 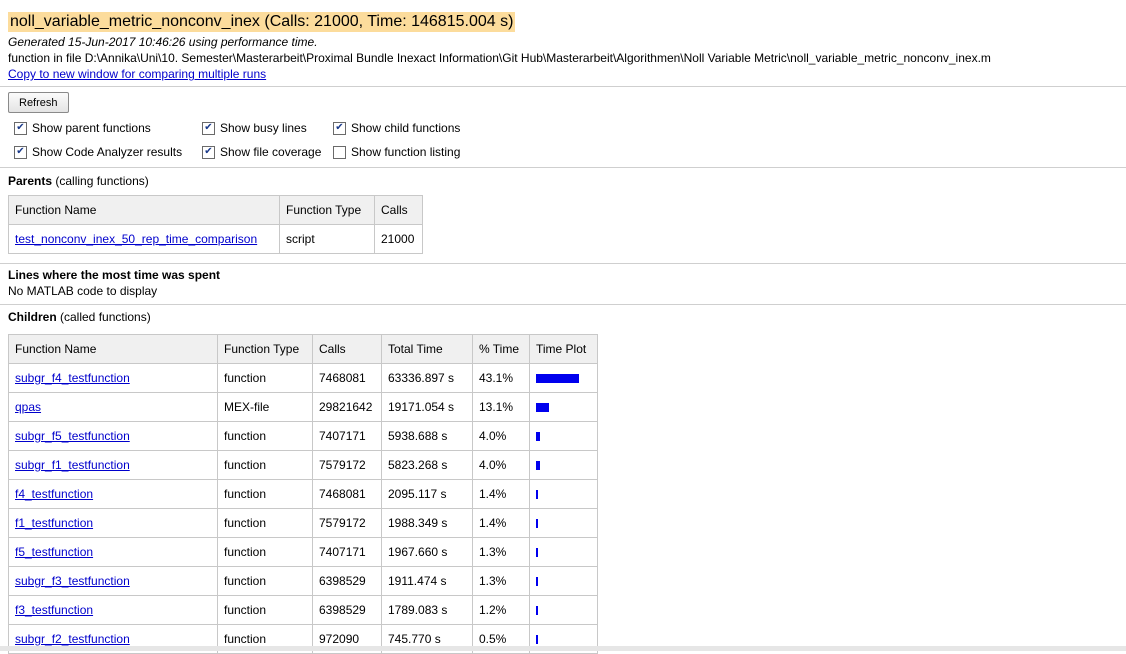 I want to click on total-time-cell: 19171.054 s, so click(x=427, y=407).